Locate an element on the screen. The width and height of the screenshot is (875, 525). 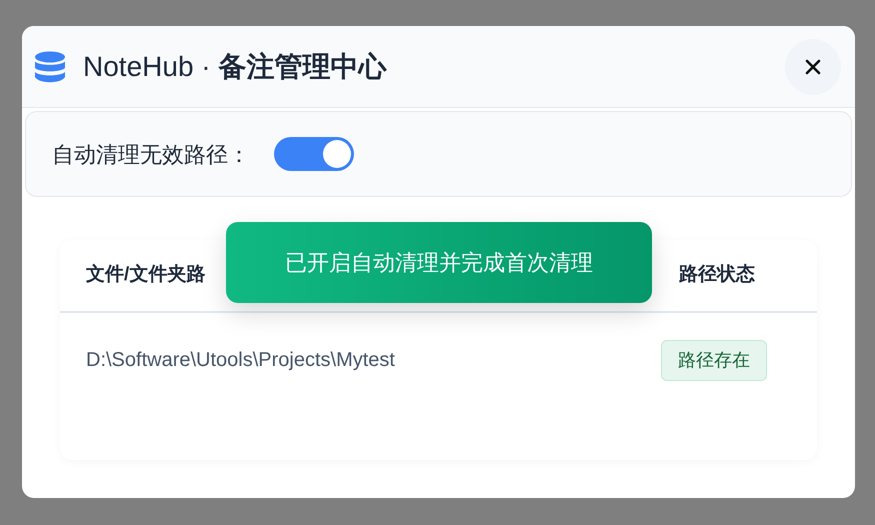
auto-clean-label: 自动清理无效路径： is located at coordinates (151, 154).